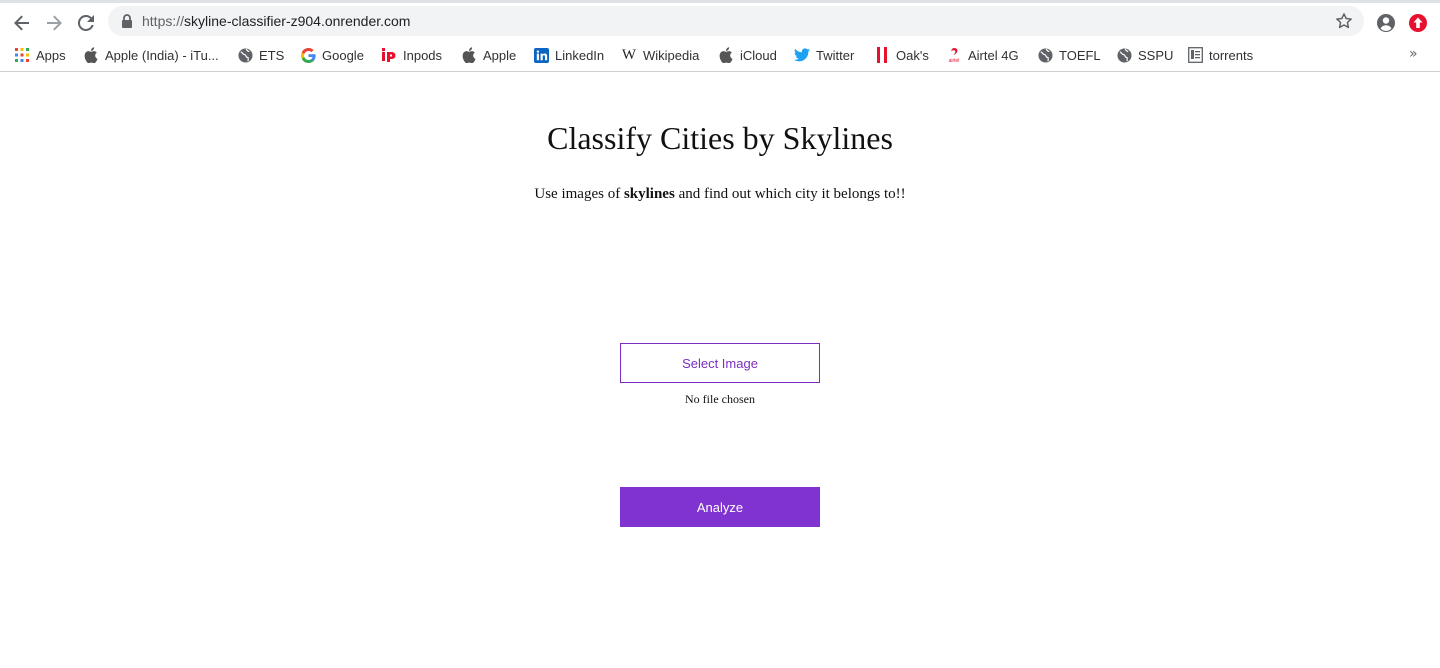 Image resolution: width=1440 pixels, height=668 pixels. I want to click on bookmark-label: SSPU, so click(1156, 55).